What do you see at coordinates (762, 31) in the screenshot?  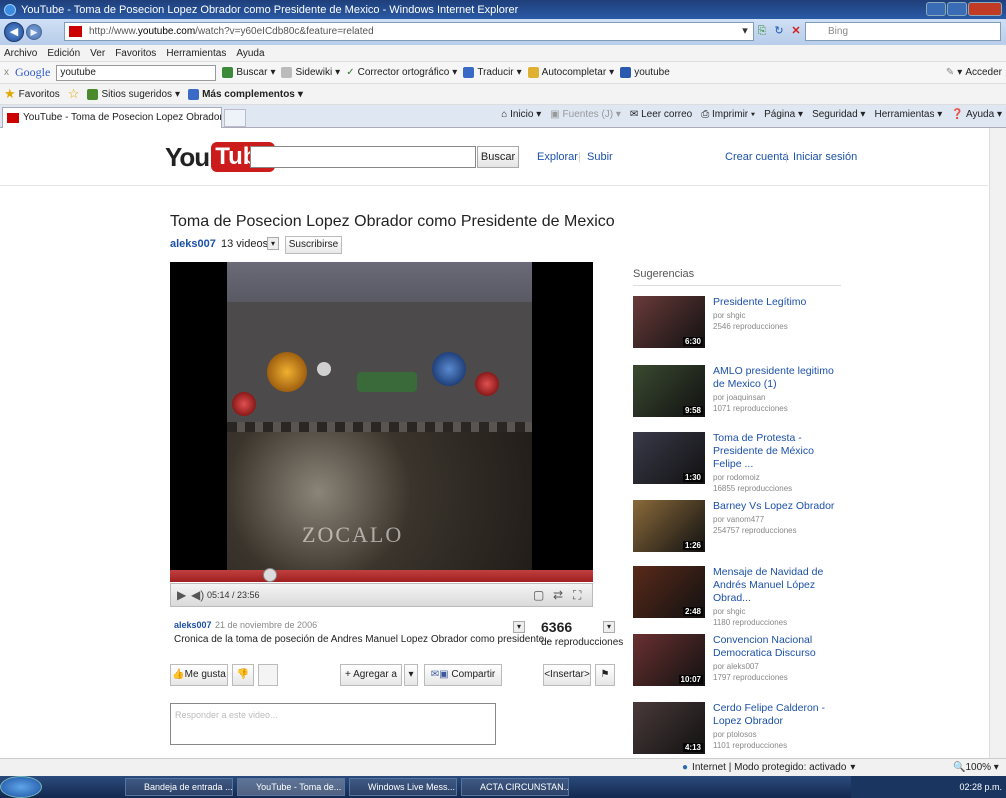 I see `compat-icon: ⎘` at bounding box center [762, 31].